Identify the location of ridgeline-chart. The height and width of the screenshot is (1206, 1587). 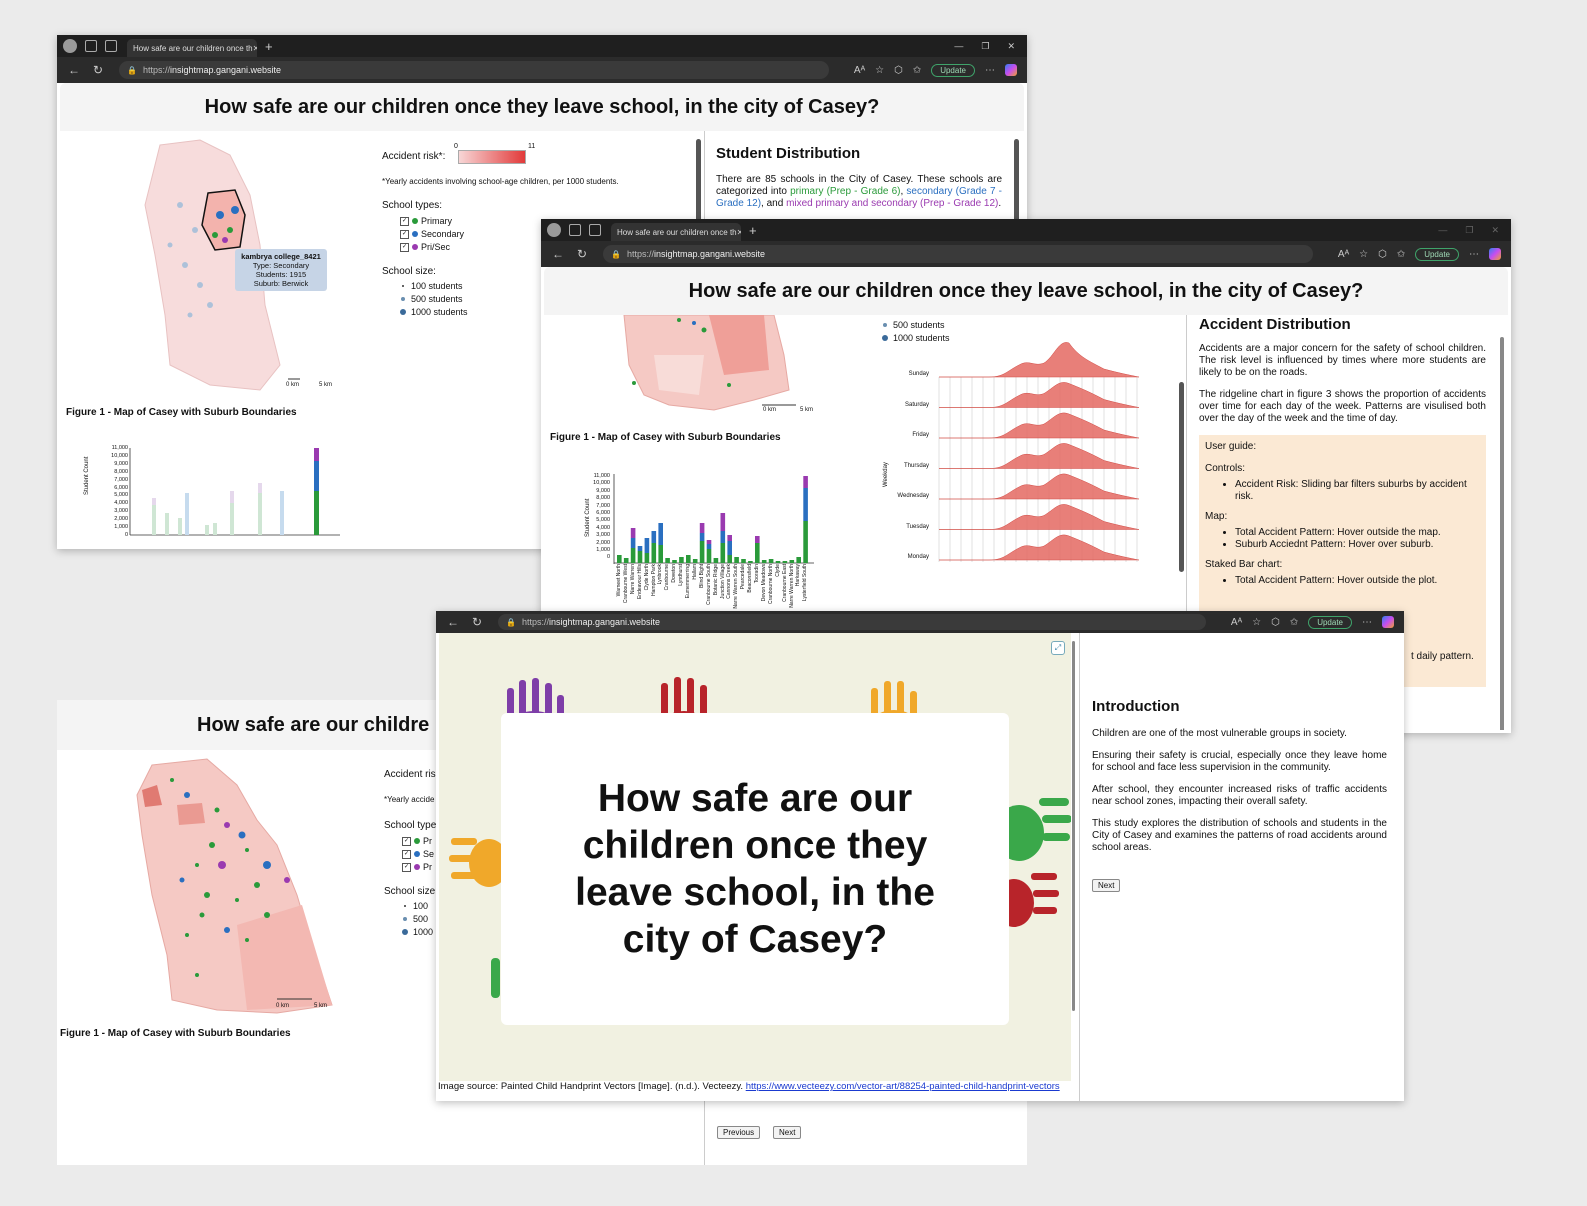
(1039, 449).